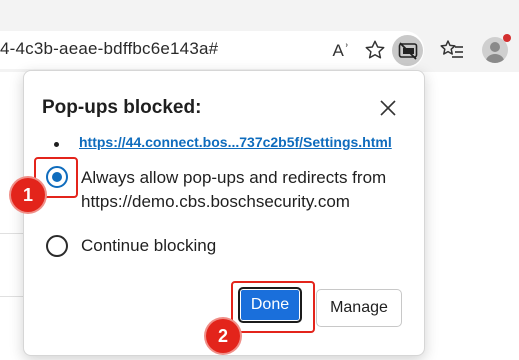  What do you see at coordinates (273, 307) in the screenshot?
I see `highlight-done` at bounding box center [273, 307].